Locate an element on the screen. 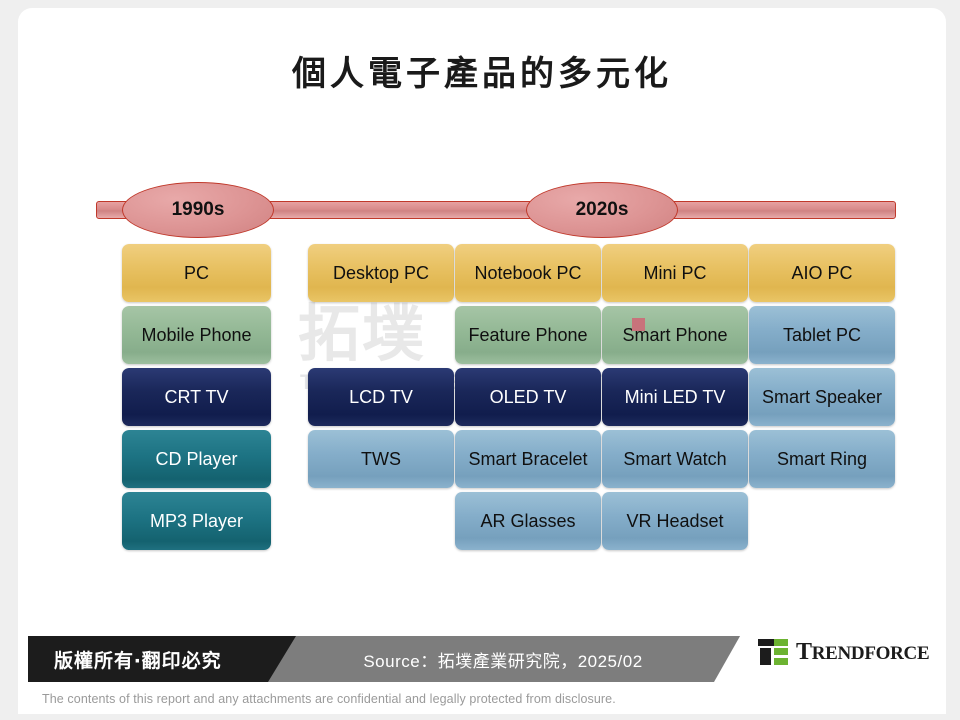 This screenshot has height=720, width=960. product-cell-notebook-pc: Notebook PC is located at coordinates (528, 273).